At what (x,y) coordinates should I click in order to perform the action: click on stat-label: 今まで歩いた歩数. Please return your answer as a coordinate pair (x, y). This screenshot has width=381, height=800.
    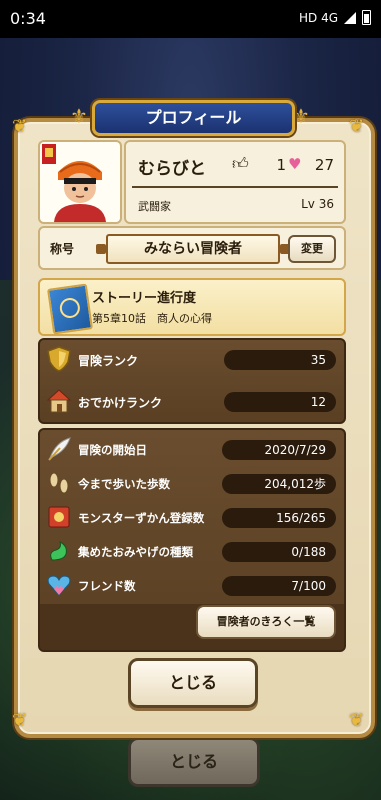
    Looking at the image, I should click on (124, 484).